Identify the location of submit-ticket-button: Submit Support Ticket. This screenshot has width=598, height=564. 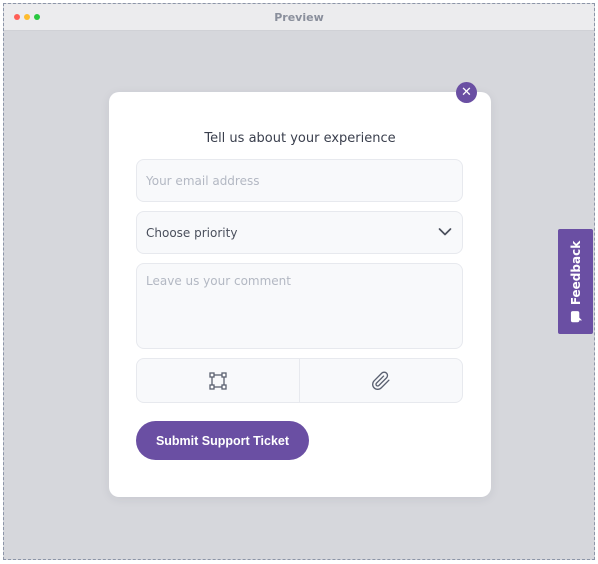
(222, 440).